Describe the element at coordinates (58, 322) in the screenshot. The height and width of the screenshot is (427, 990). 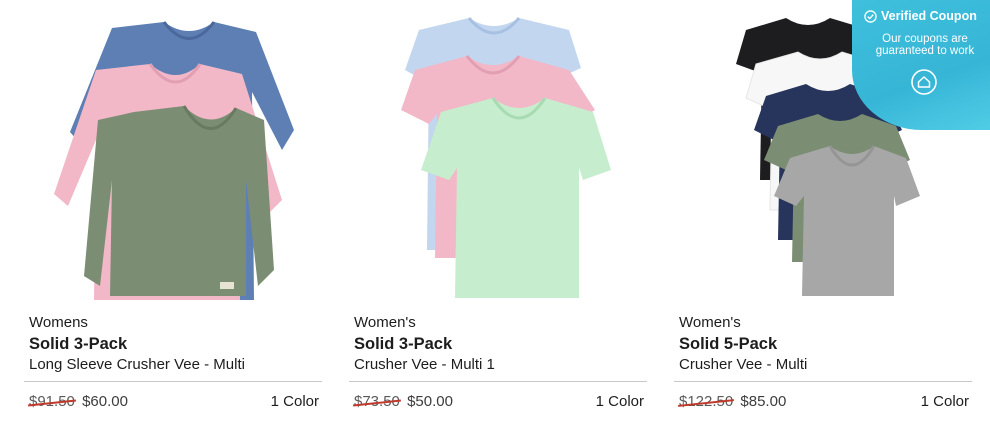
I see `product-gender: Womens` at that location.